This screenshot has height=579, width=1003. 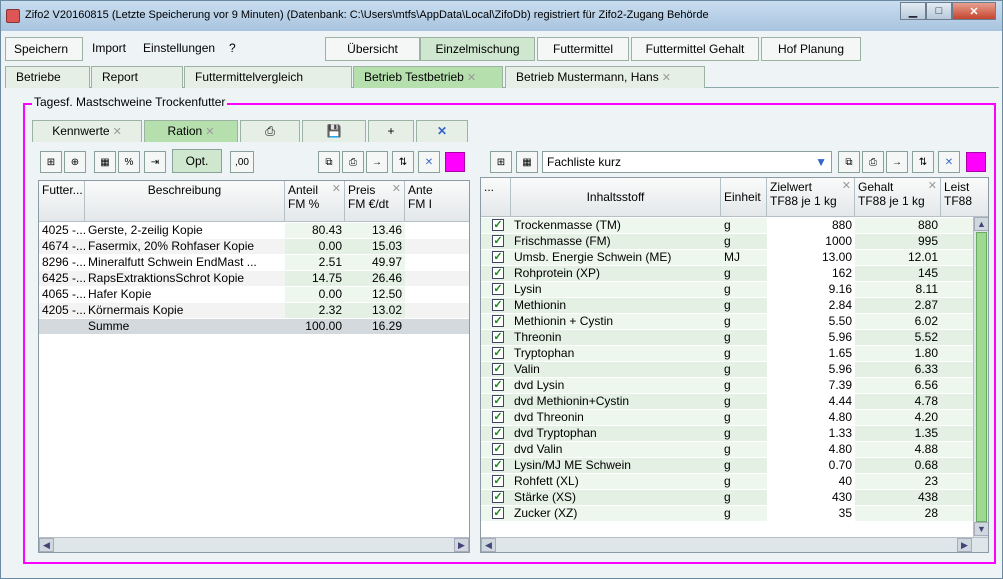 What do you see at coordinates (811, 321) in the screenshot?
I see `table-cell: 5.50` at bounding box center [811, 321].